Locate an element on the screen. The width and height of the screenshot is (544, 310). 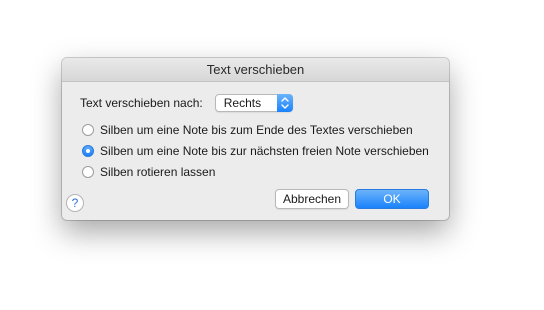
target-row: Text verschieben nach: Rechts is located at coordinates (186, 103).